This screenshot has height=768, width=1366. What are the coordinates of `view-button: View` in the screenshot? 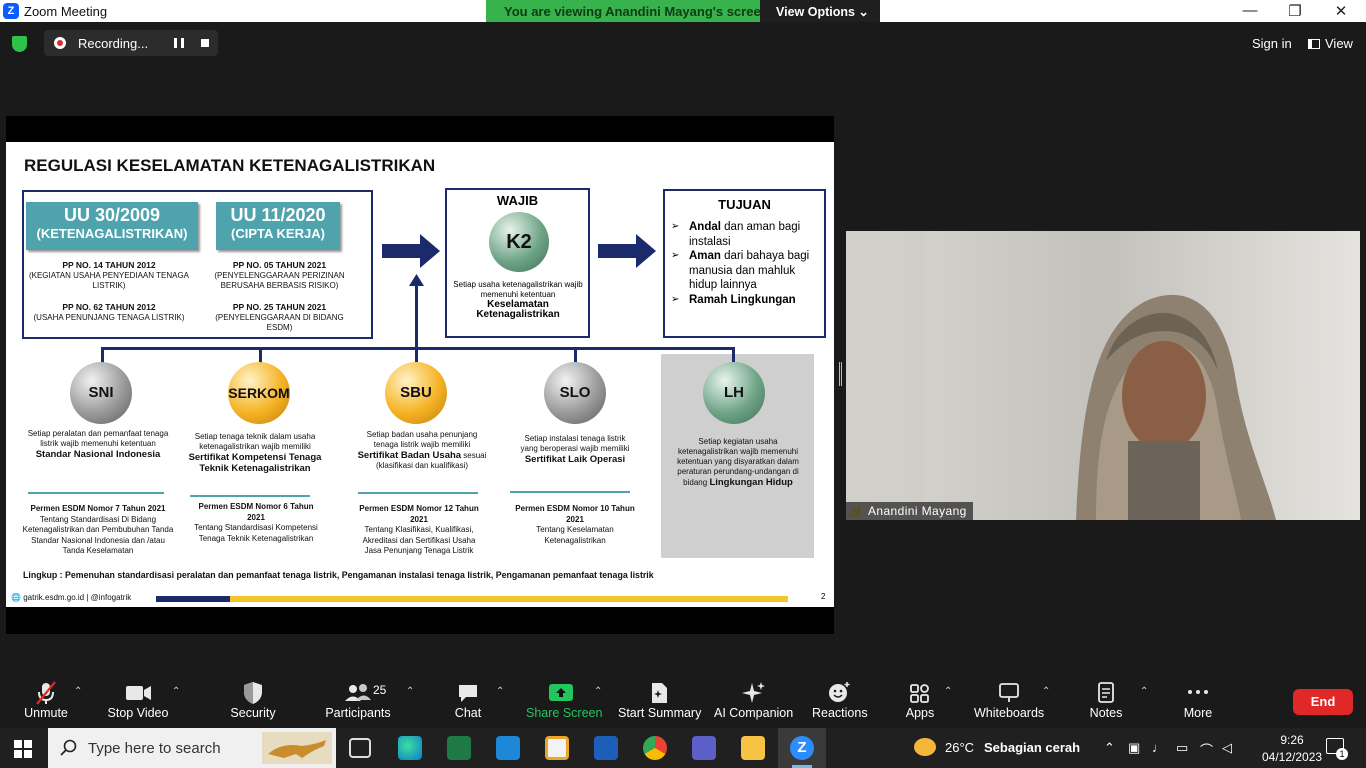 It's located at (1330, 43).